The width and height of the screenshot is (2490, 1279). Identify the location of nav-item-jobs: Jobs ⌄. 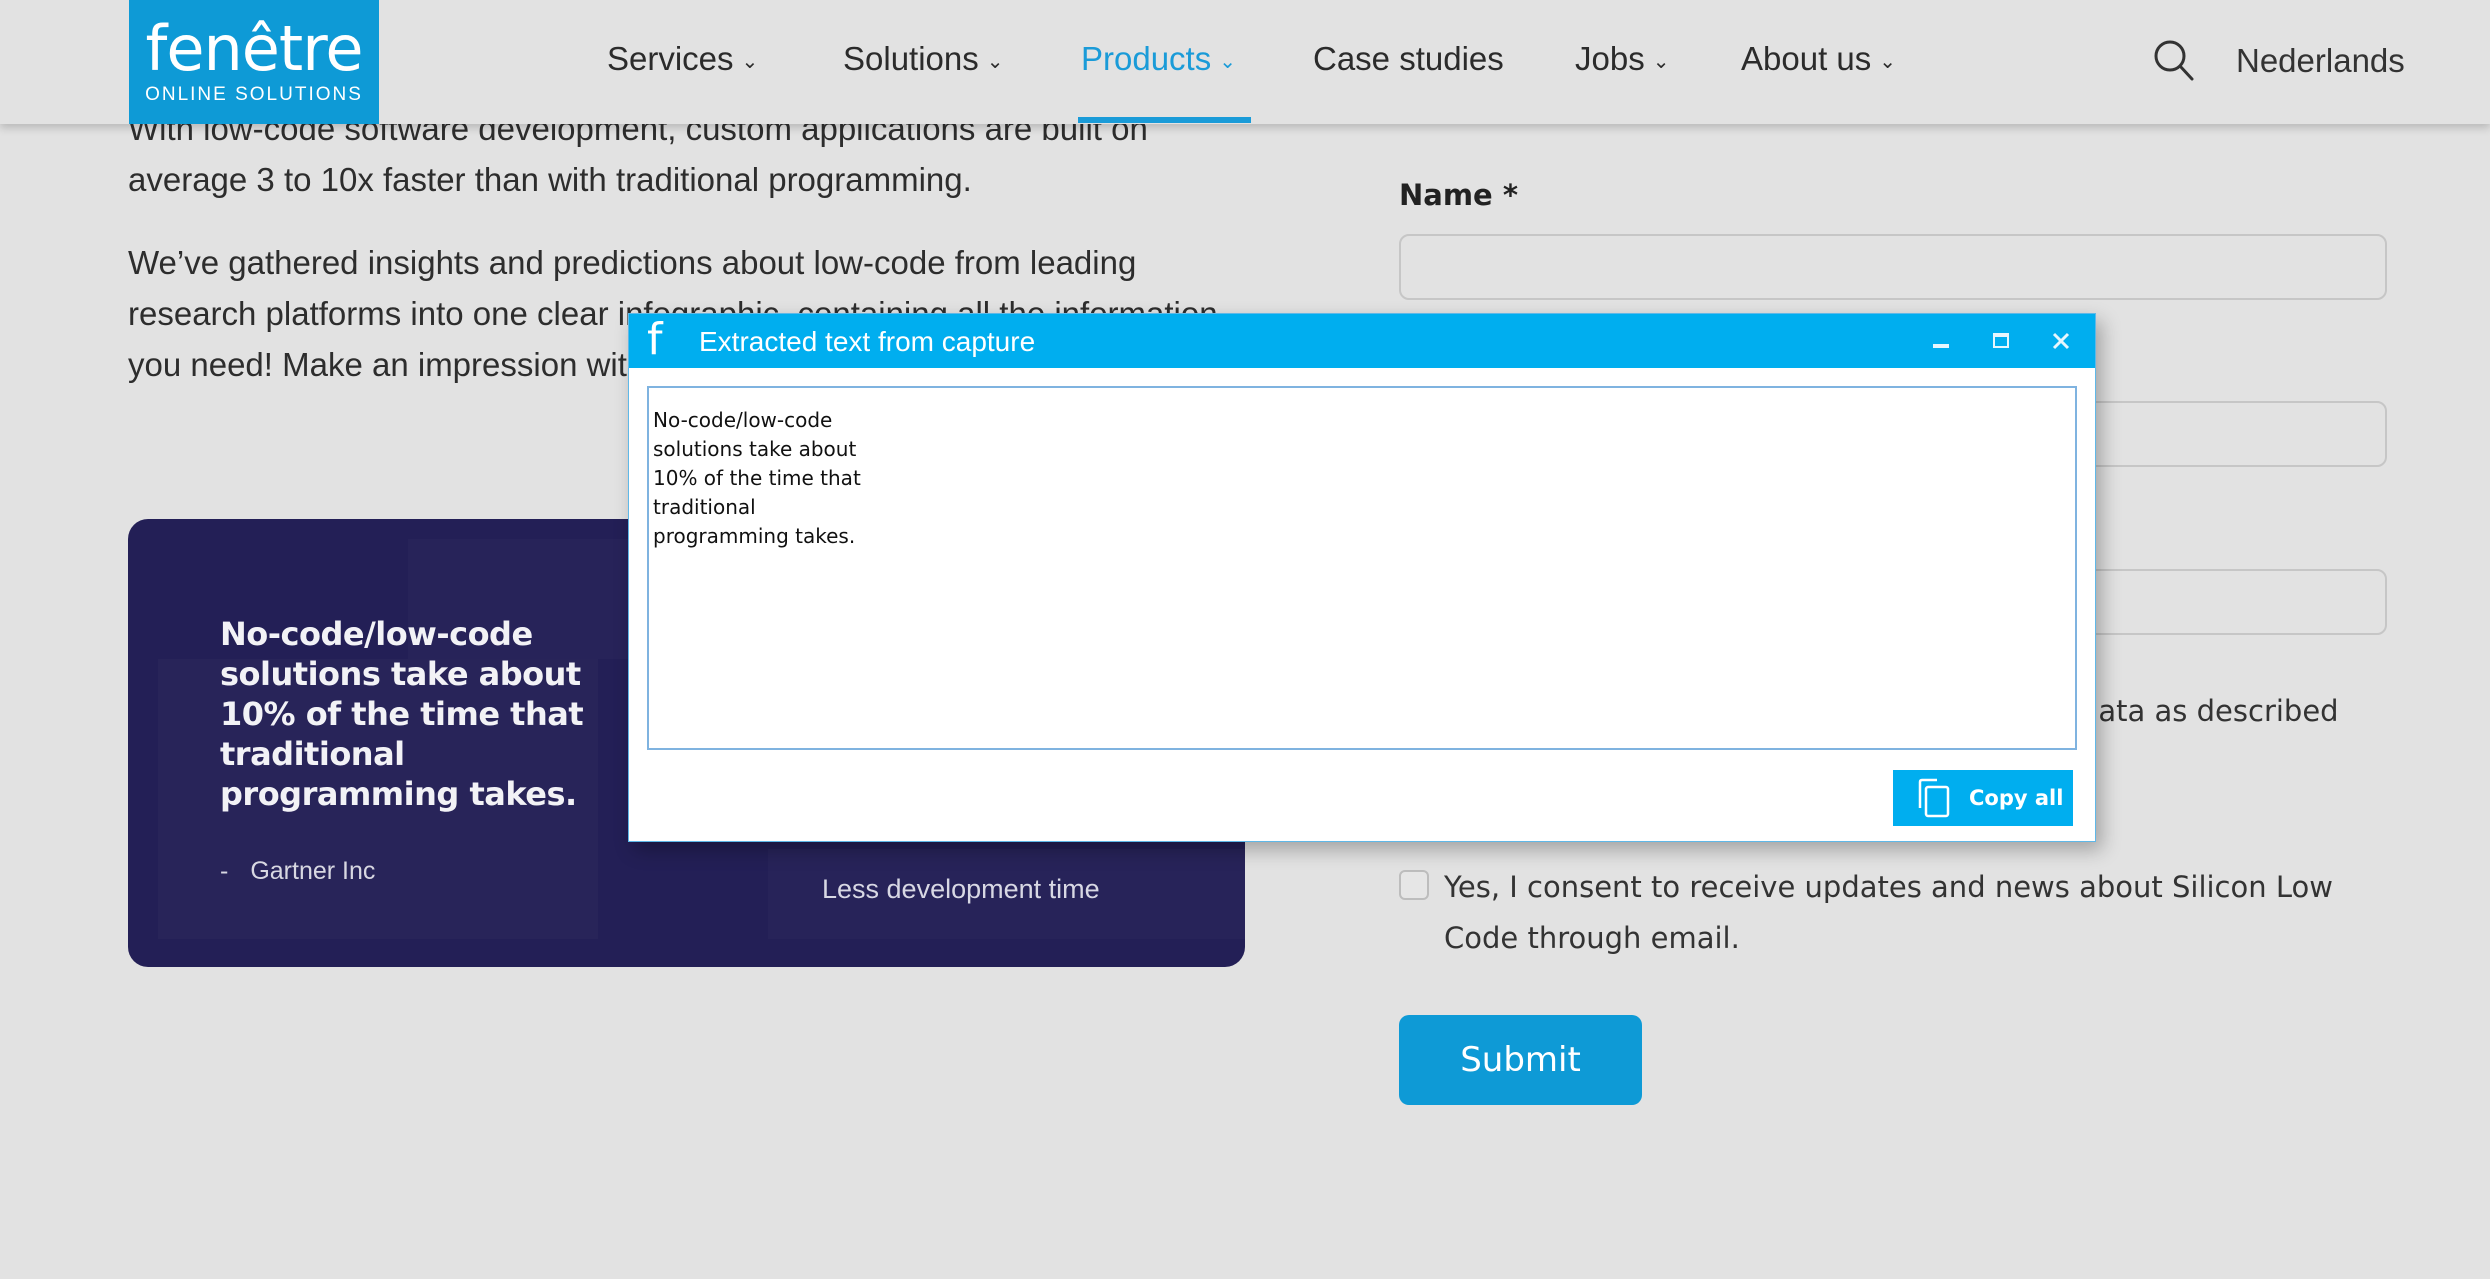
(1622, 59).